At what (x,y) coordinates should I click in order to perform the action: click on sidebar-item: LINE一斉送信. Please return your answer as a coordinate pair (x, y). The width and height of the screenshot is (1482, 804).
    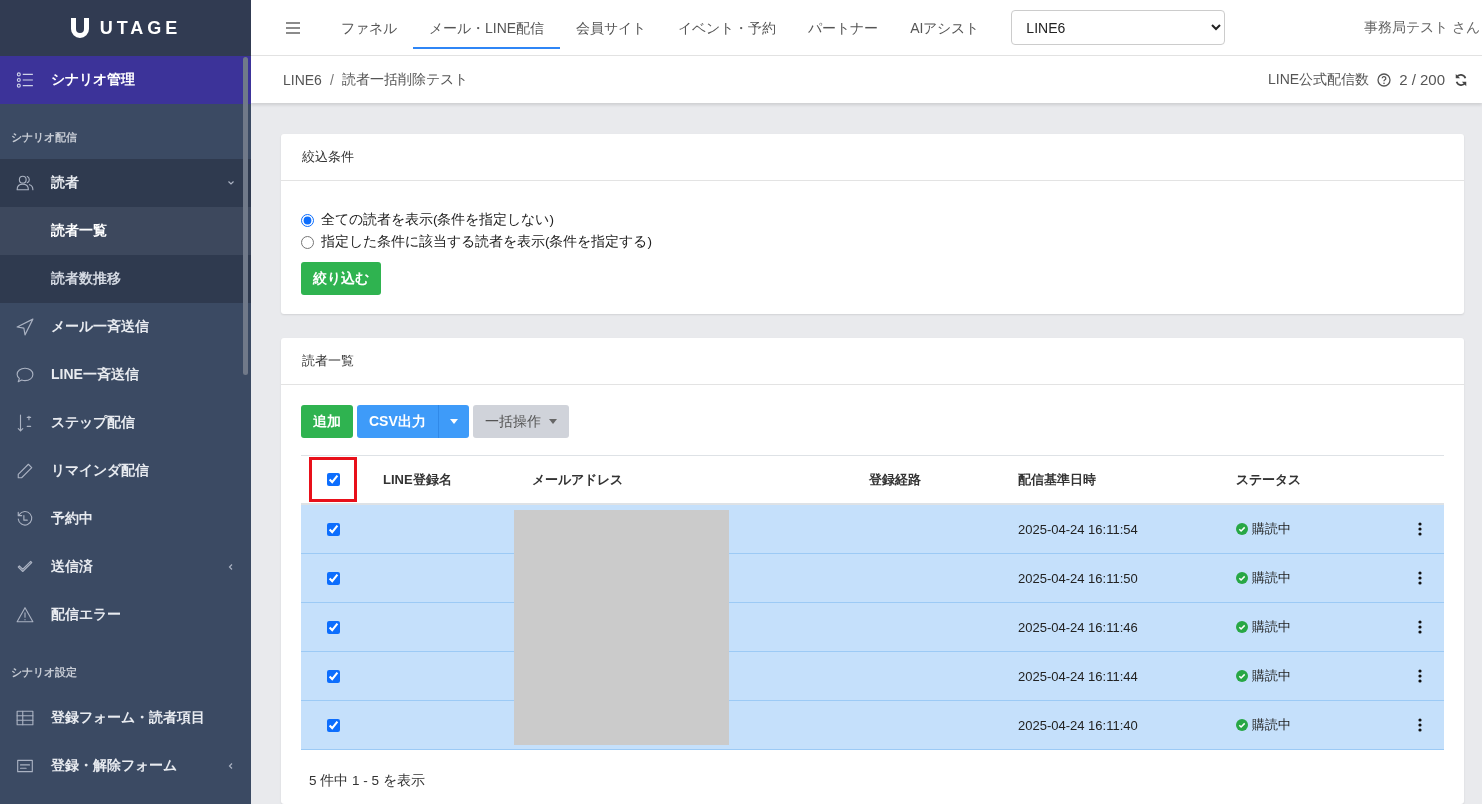
    Looking at the image, I should click on (125, 375).